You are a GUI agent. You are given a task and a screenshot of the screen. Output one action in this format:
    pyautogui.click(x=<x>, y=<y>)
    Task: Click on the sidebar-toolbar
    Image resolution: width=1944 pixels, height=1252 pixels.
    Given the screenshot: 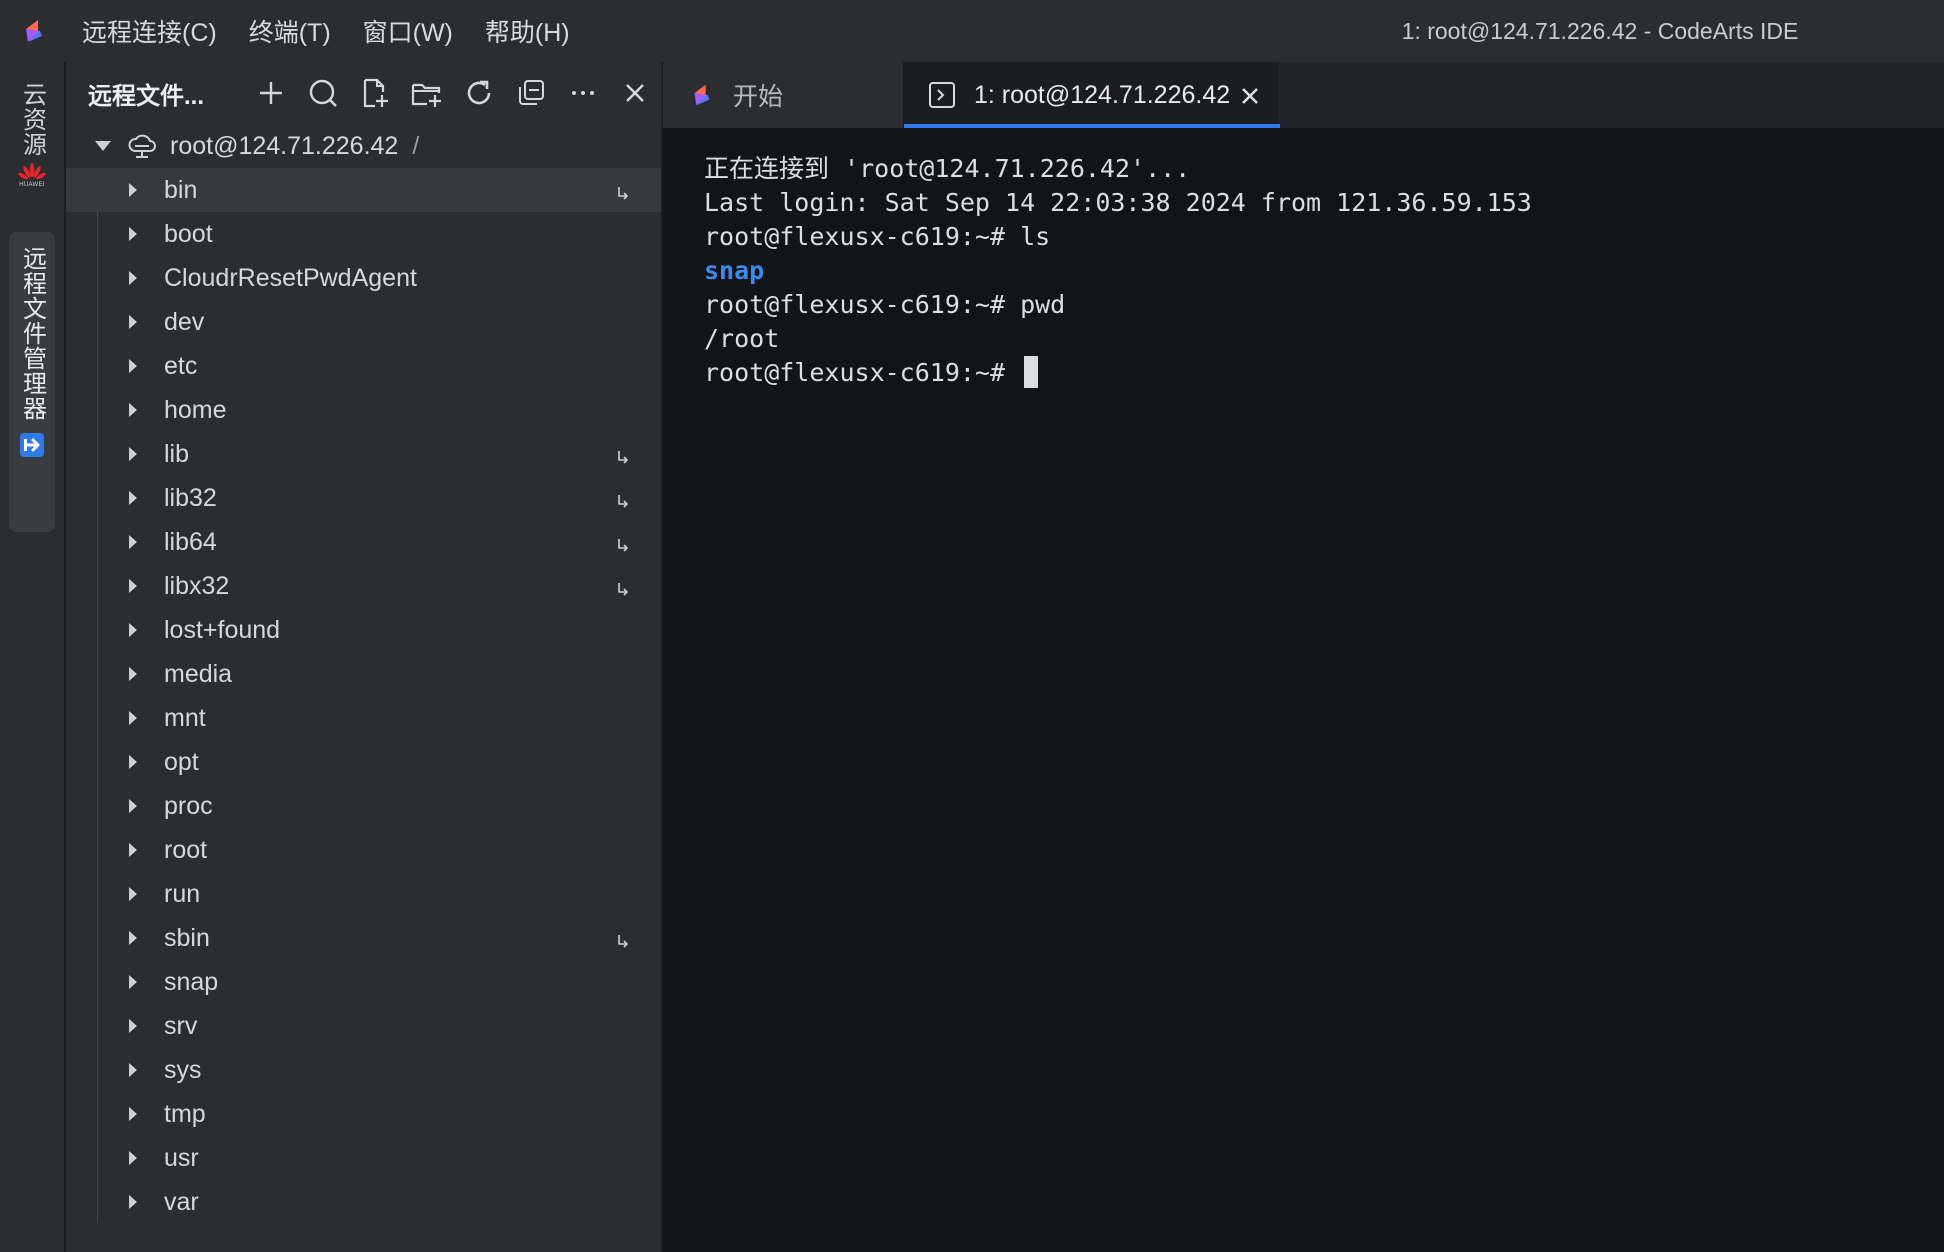 What is the action you would take?
    pyautogui.click(x=453, y=93)
    